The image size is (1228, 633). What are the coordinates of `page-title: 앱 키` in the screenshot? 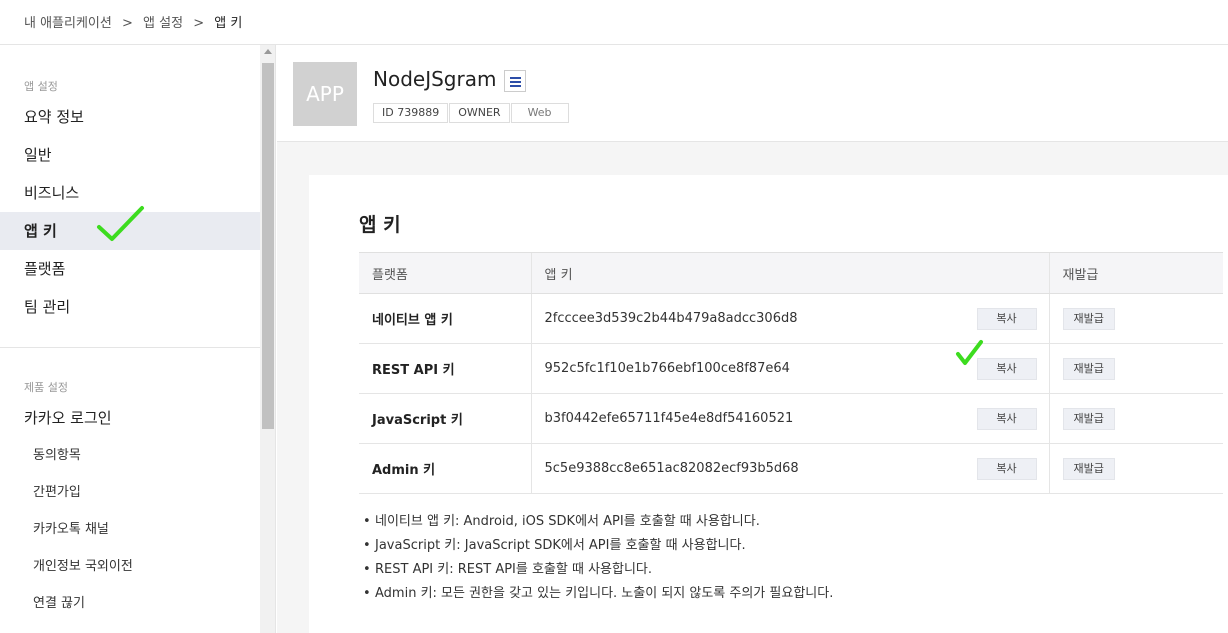 It's located at (380, 225).